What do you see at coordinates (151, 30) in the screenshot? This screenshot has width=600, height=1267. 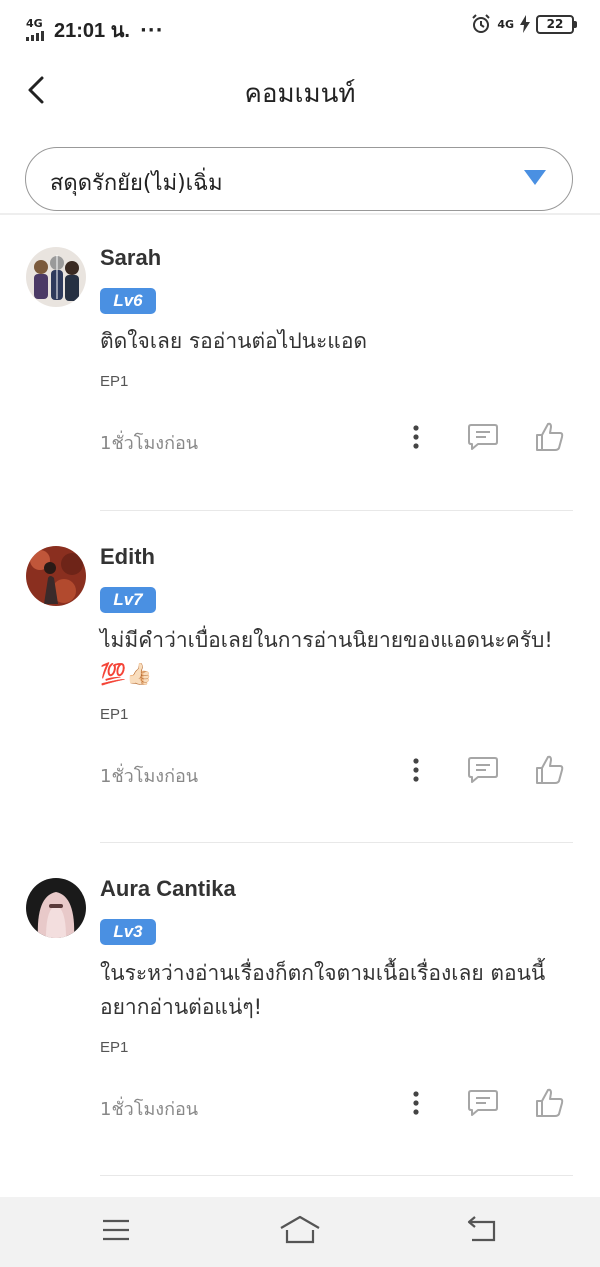 I see `more-notifications-icon: ···` at bounding box center [151, 30].